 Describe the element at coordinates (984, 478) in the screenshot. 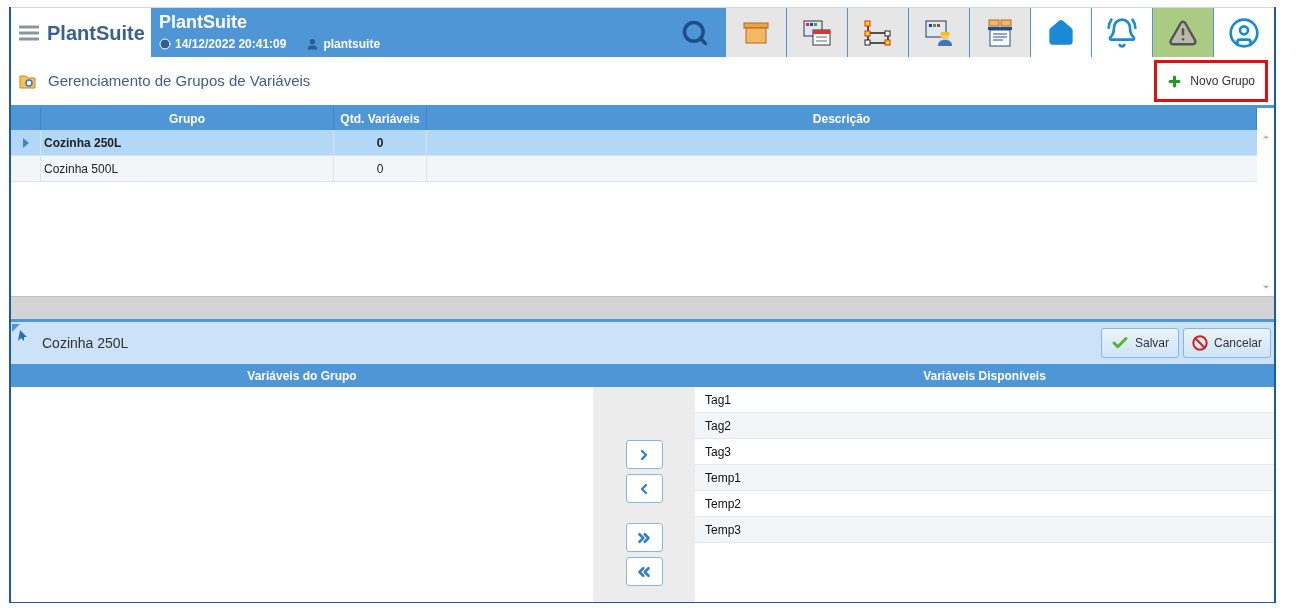

I see `list-item: Temp1` at that location.